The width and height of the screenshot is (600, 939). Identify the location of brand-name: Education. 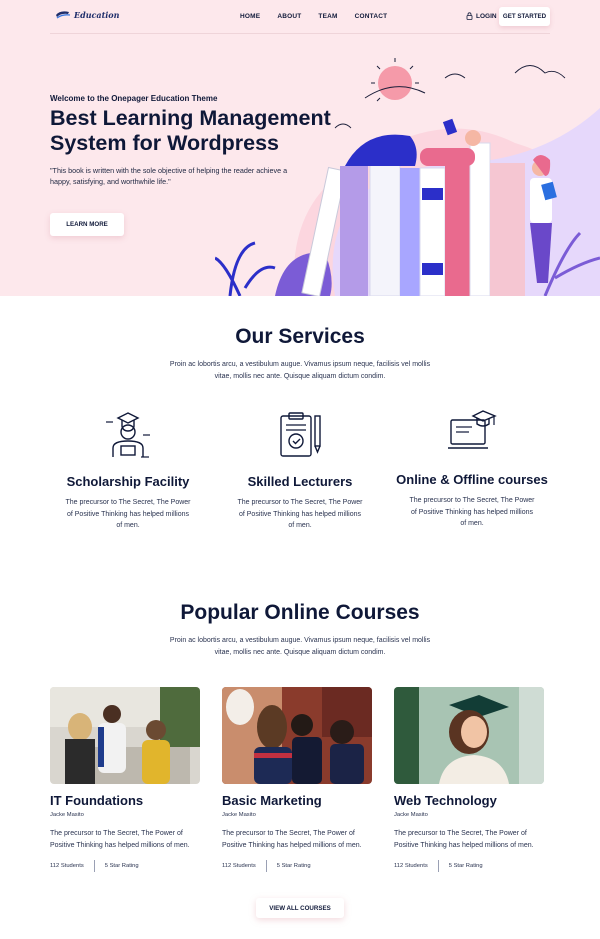
(97, 15).